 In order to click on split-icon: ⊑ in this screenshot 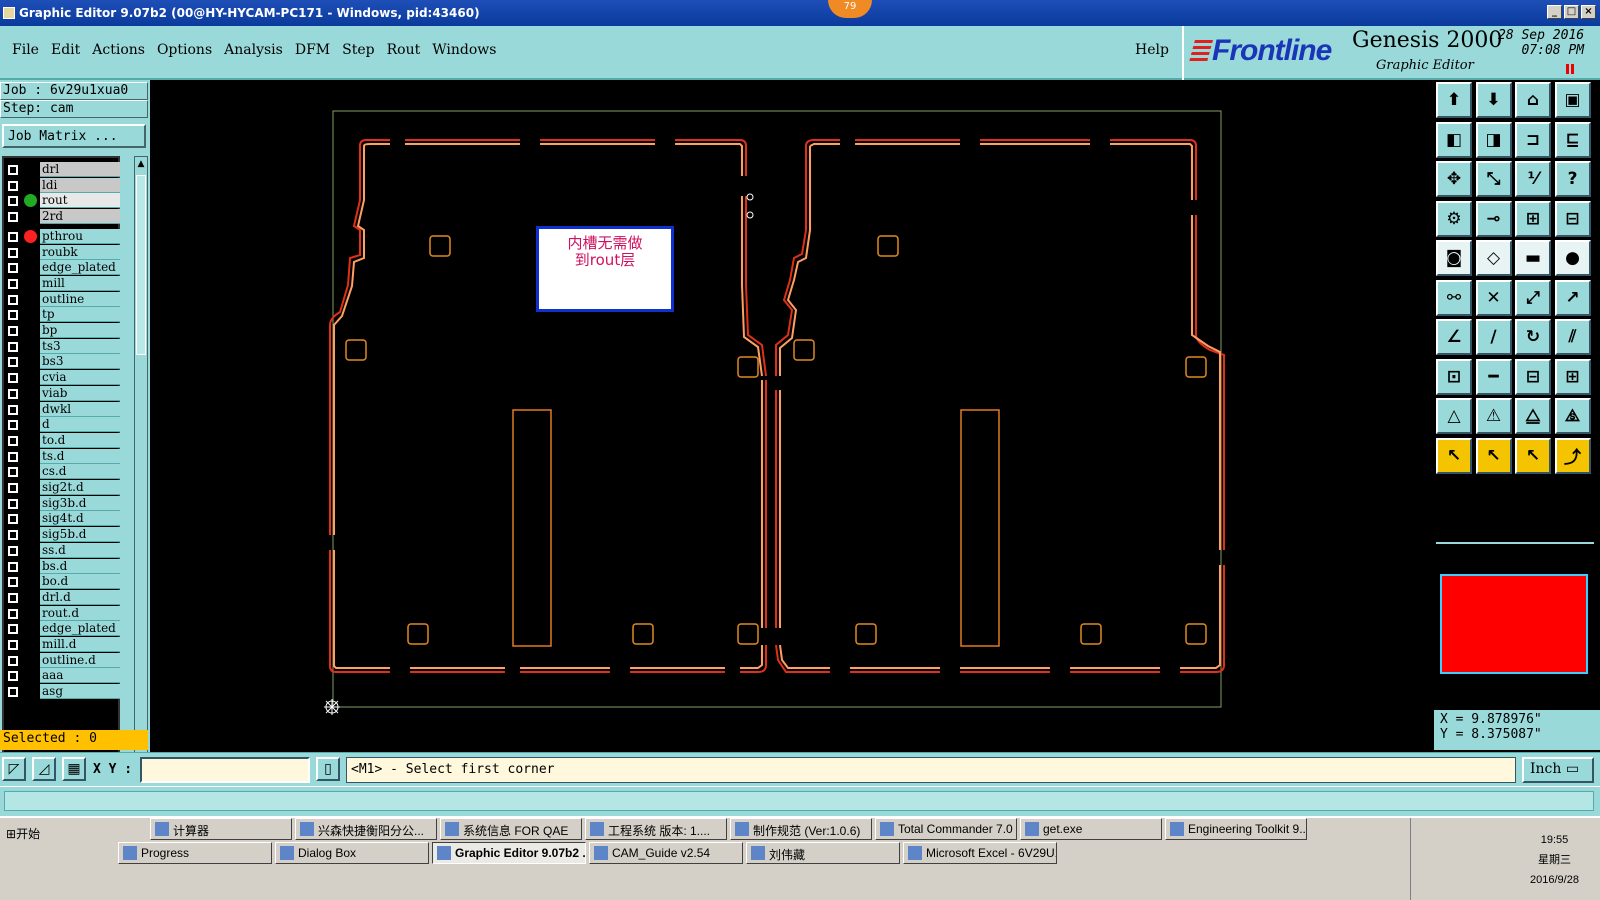, I will do `click(1572, 139)`.